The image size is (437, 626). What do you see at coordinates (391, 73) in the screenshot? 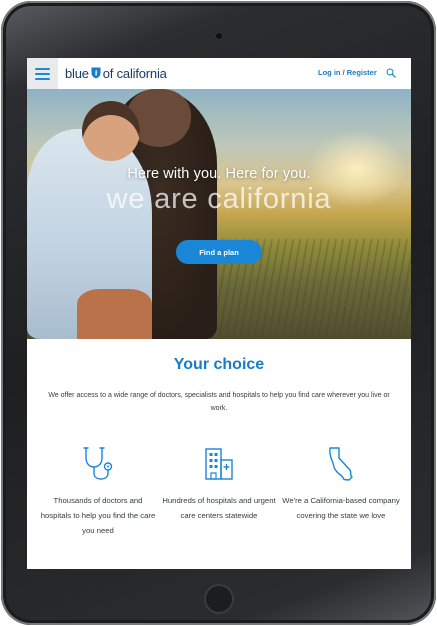
I see `search-icon` at bounding box center [391, 73].